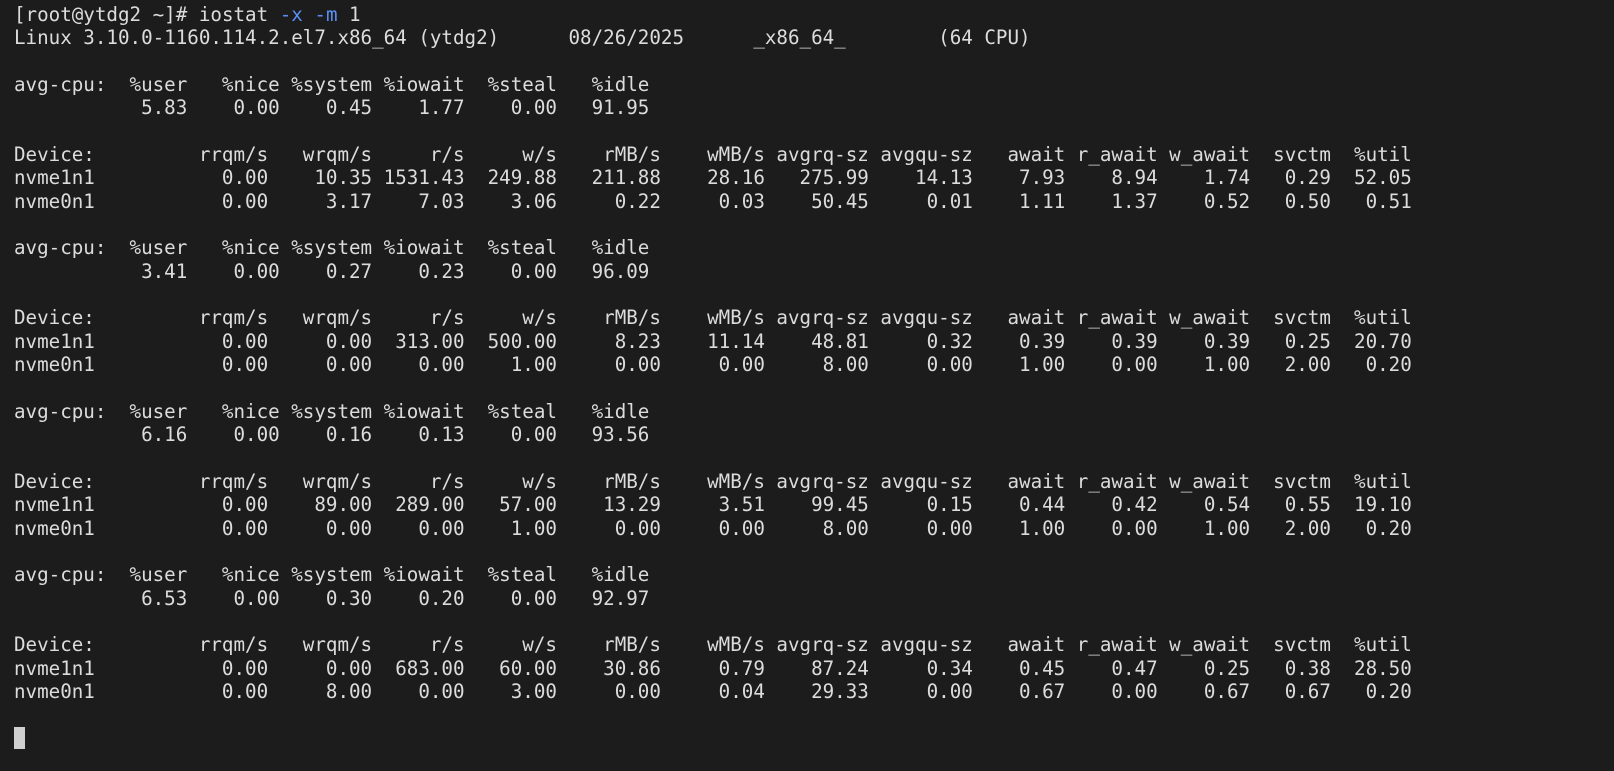 This screenshot has height=771, width=1614. Describe the element at coordinates (814, 14) in the screenshot. I see `command-line: [root@ytdg2 ~]# iostat -x -m 1` at that location.